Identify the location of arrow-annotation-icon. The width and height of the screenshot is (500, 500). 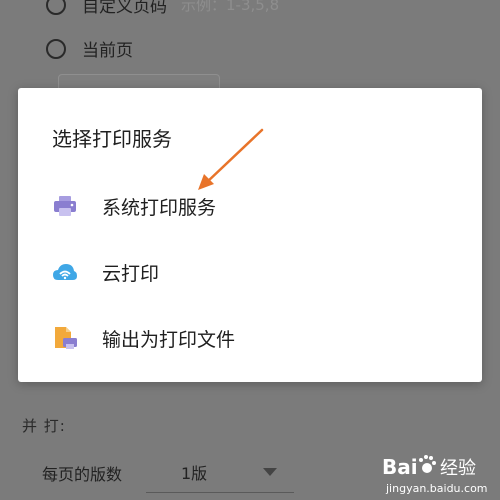
(231, 159).